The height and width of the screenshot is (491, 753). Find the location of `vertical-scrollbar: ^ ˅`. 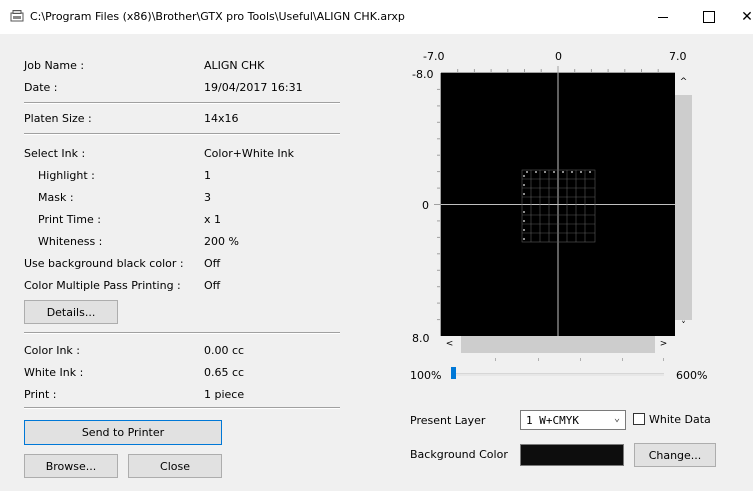

vertical-scrollbar: ^ ˅ is located at coordinates (683, 204).